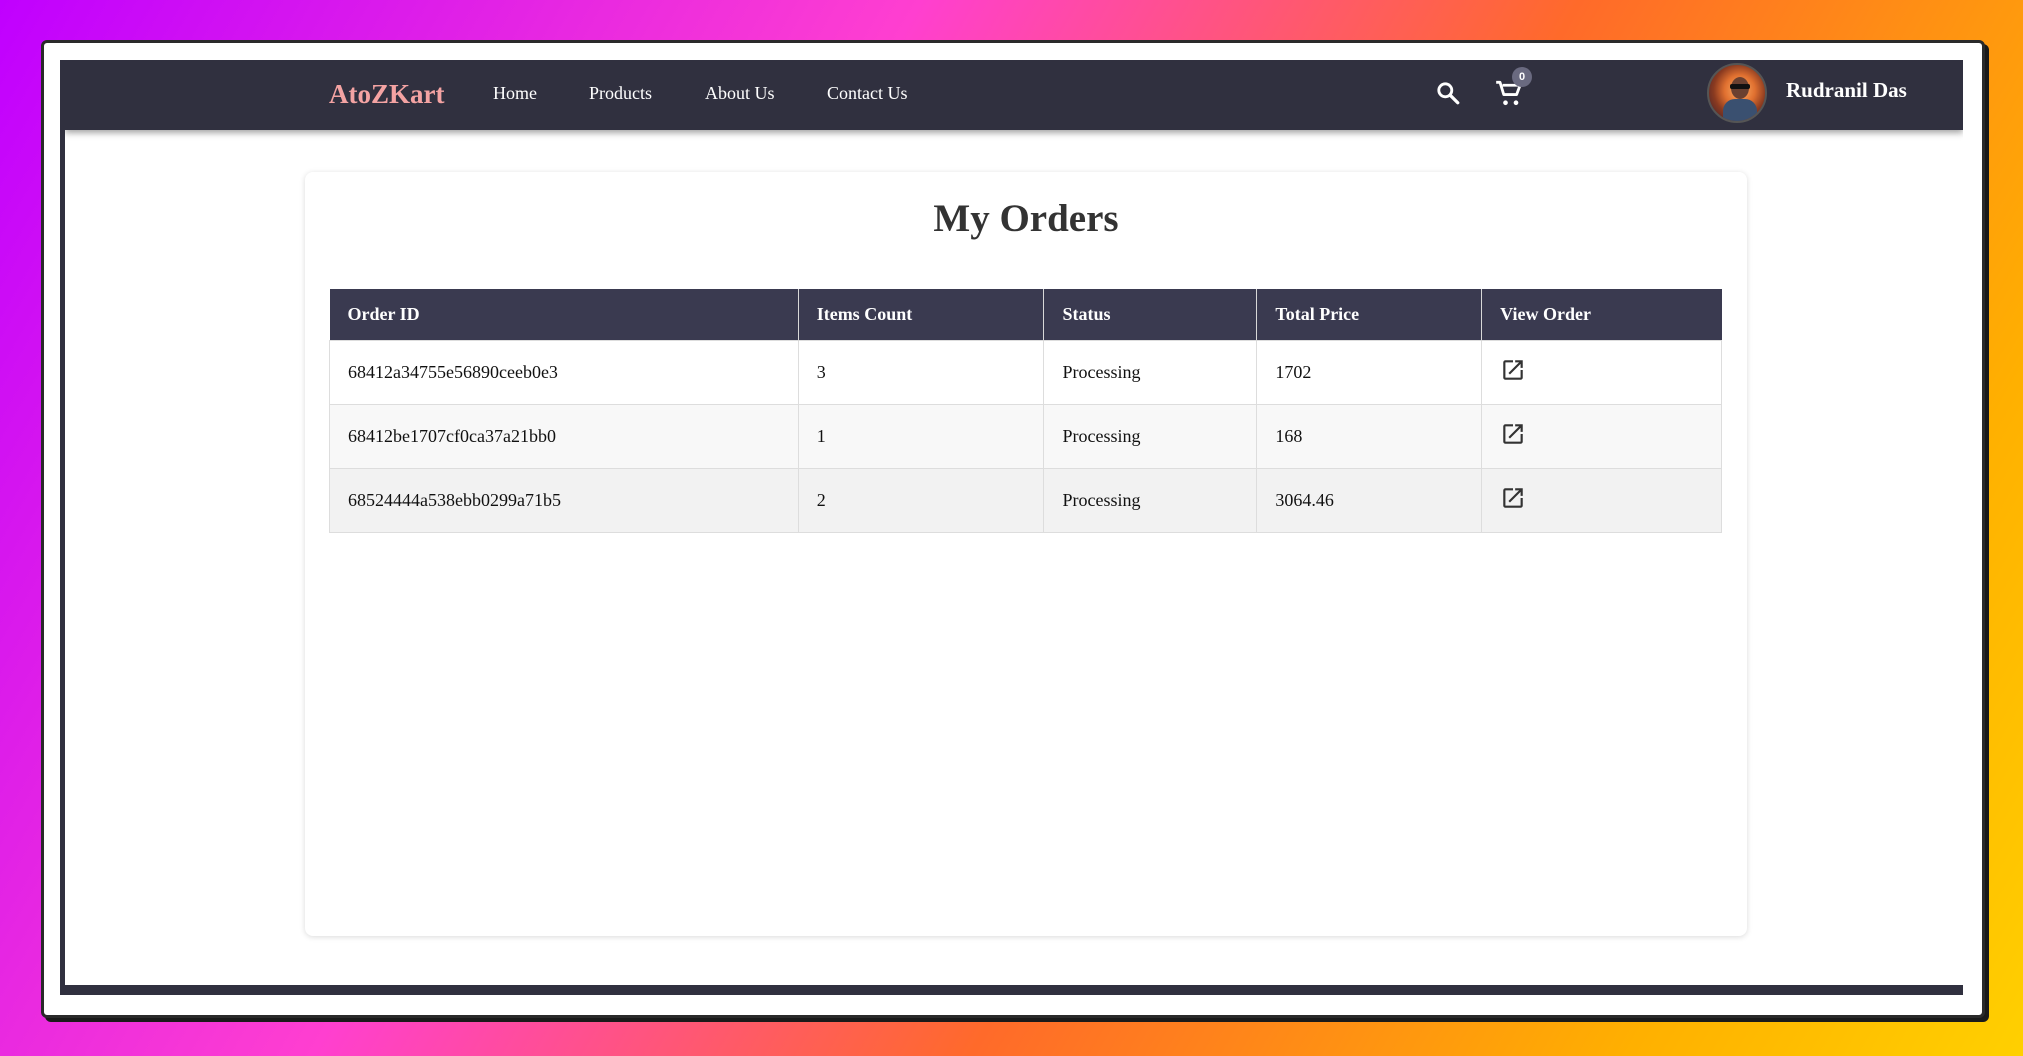 This screenshot has width=2023, height=1056. I want to click on cart-count-badge: 0, so click(1522, 77).